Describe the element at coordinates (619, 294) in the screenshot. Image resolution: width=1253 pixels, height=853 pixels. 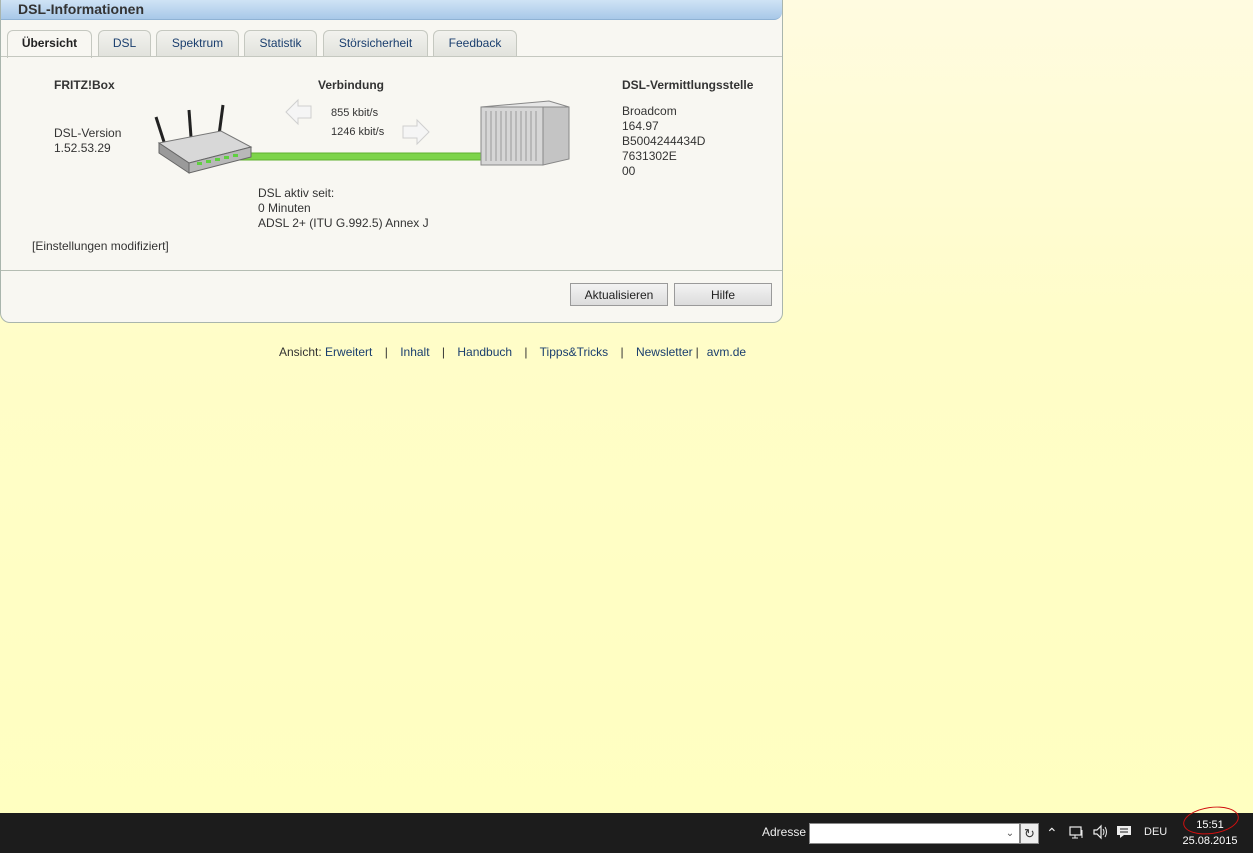
I see `refresh-button: Aktualisieren` at that location.